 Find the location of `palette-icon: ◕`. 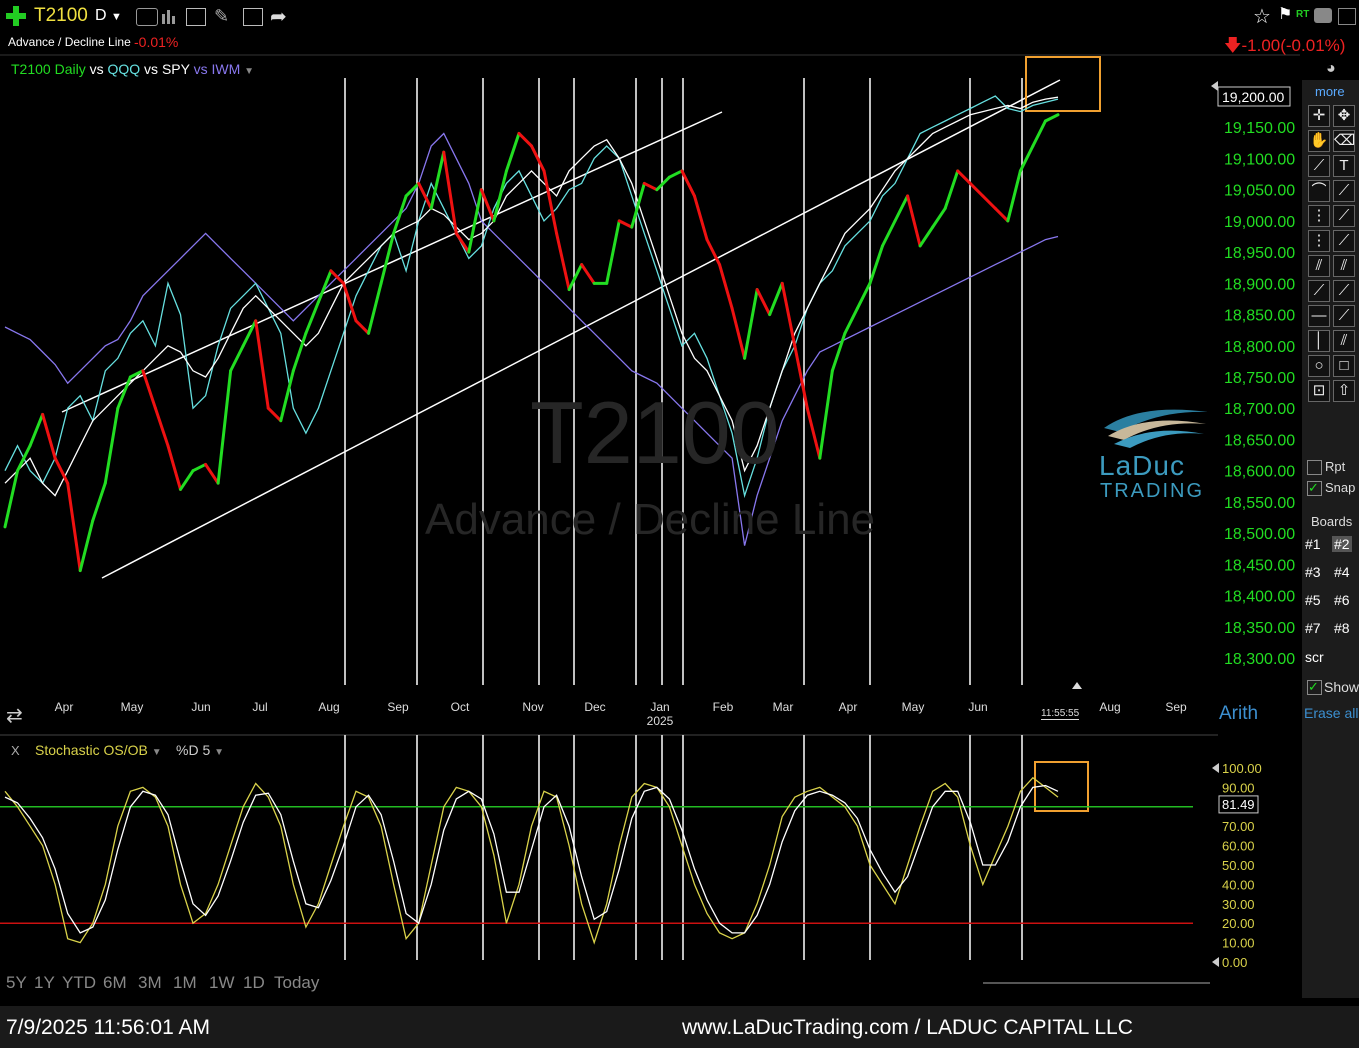

palette-icon: ◕ is located at coordinates (1331, 69).